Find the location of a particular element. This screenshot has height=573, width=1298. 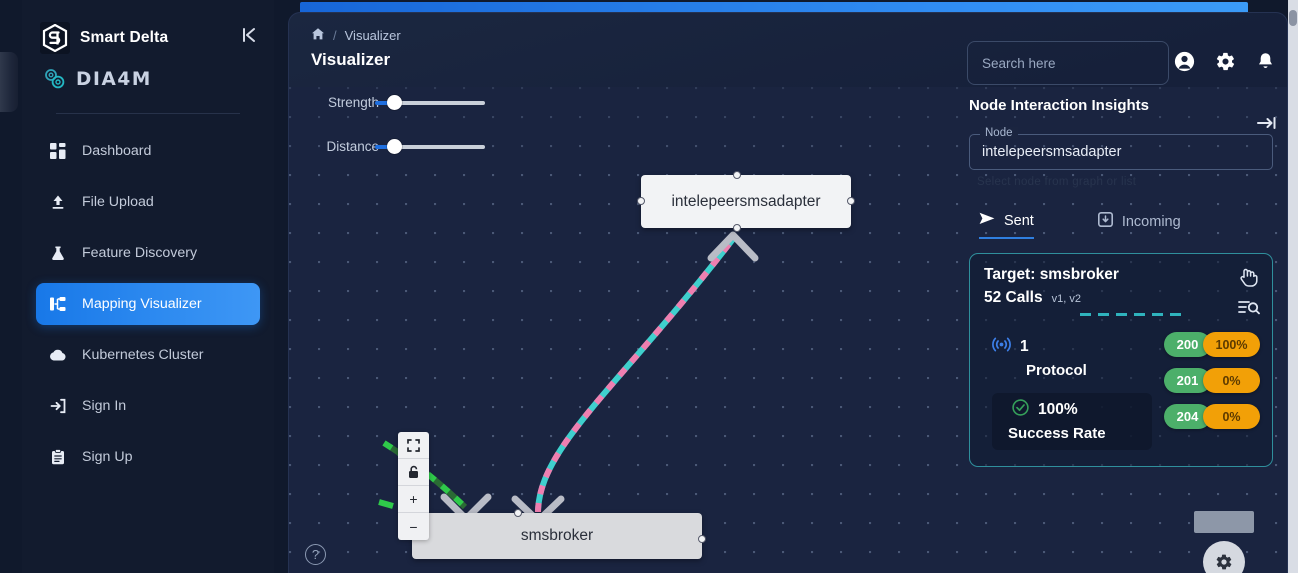

login-arrow-icon is located at coordinates (58, 406).